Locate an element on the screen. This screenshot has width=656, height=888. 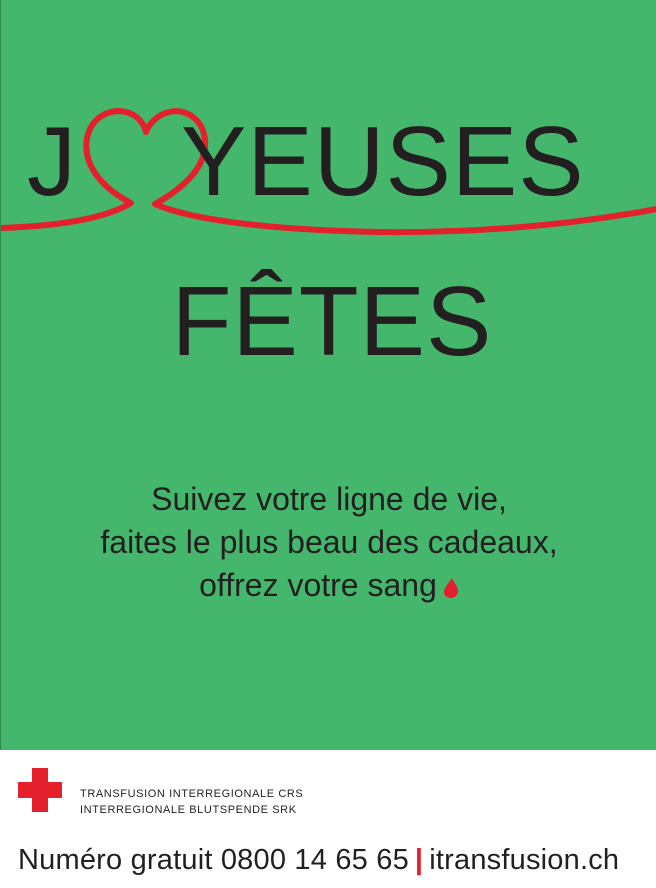
org-line-2: INTERREGIONALE BLUTSPENDE SRK is located at coordinates (188, 810).